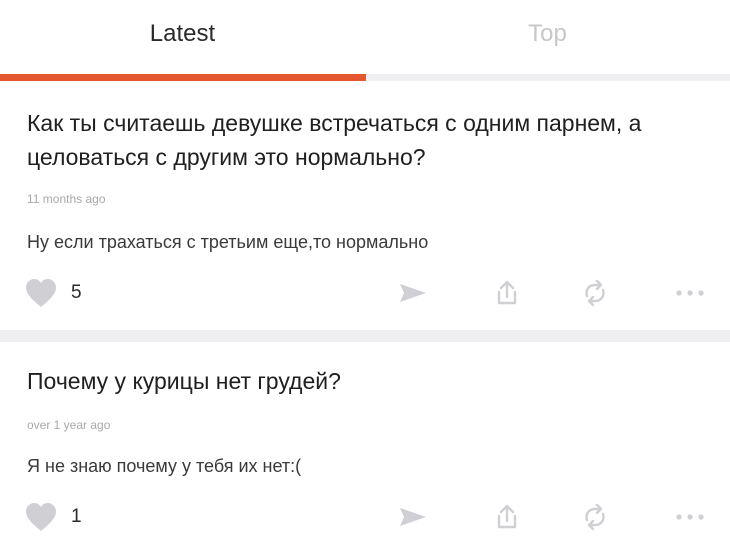 The image size is (730, 555). Describe the element at coordinates (365, 517) in the screenshot. I see `post-actions: 1` at that location.